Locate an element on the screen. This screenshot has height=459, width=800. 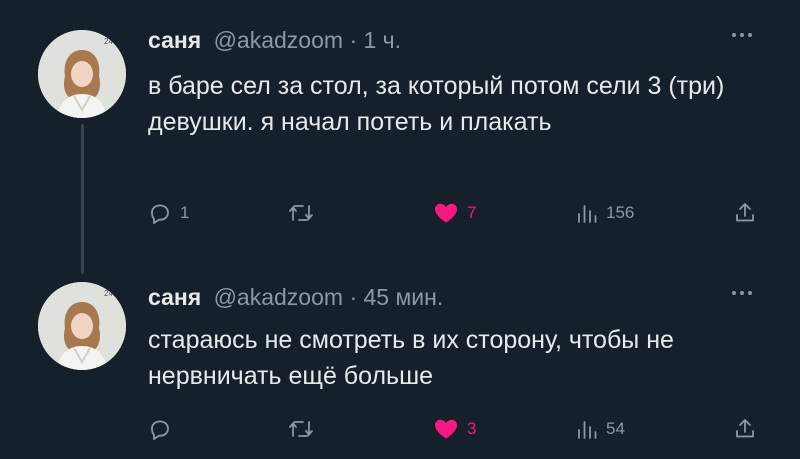
view-count: 54 is located at coordinates (615, 428).